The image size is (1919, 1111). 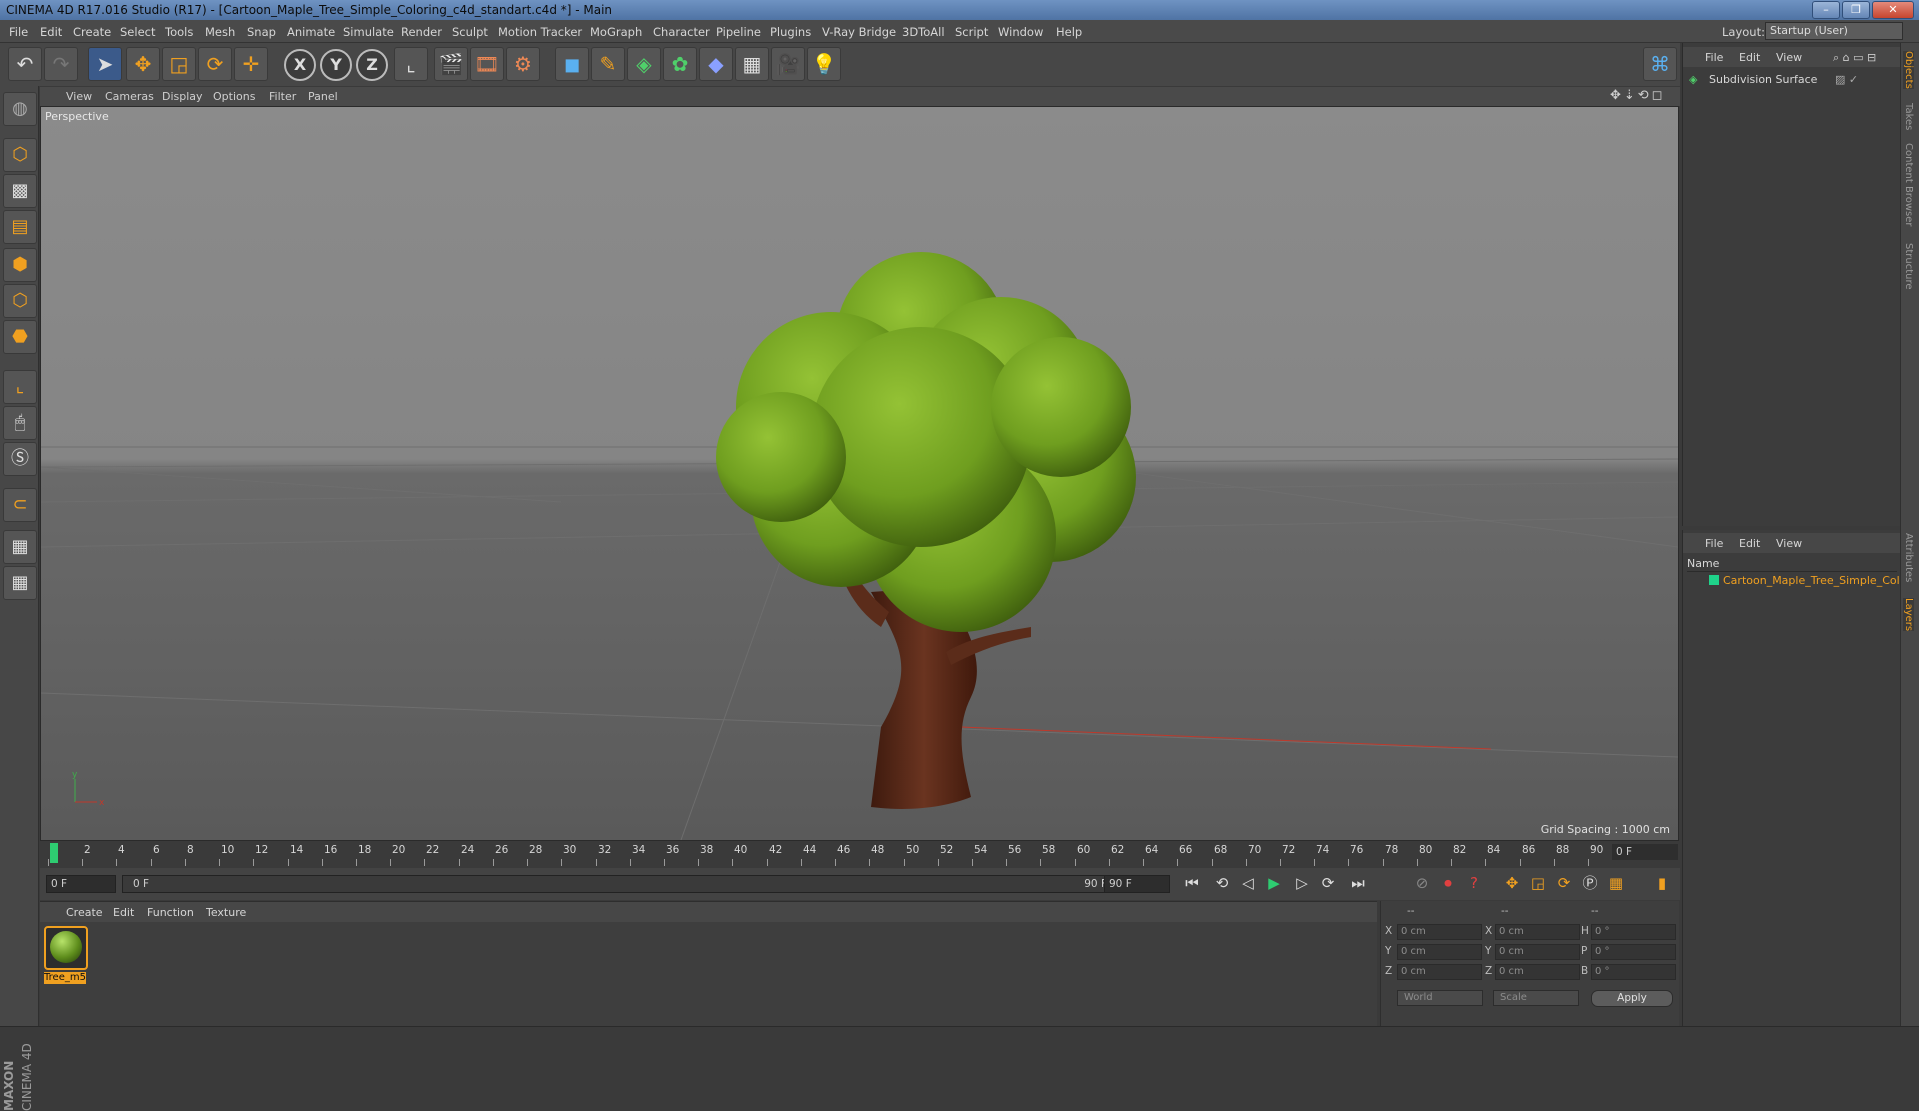 I want to click on y-axis-icon: Y, so click(x=336, y=65).